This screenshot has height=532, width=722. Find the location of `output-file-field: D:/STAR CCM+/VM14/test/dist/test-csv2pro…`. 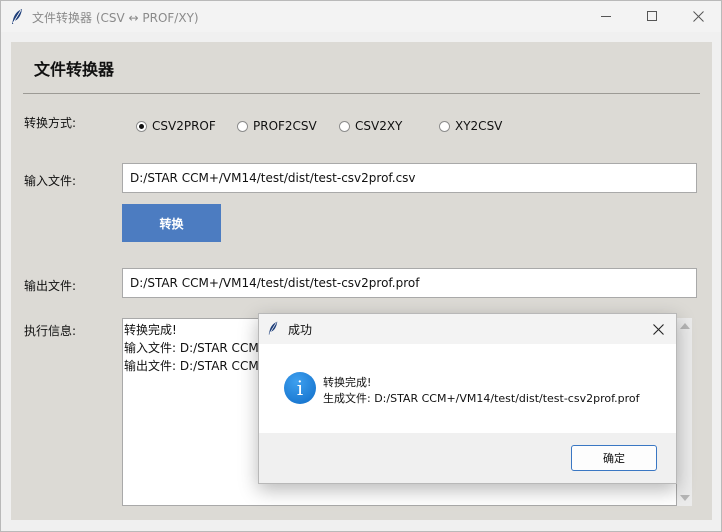

output-file-field: D:/STAR CCM+/VM14/test/dist/test-csv2pro… is located at coordinates (409, 283).